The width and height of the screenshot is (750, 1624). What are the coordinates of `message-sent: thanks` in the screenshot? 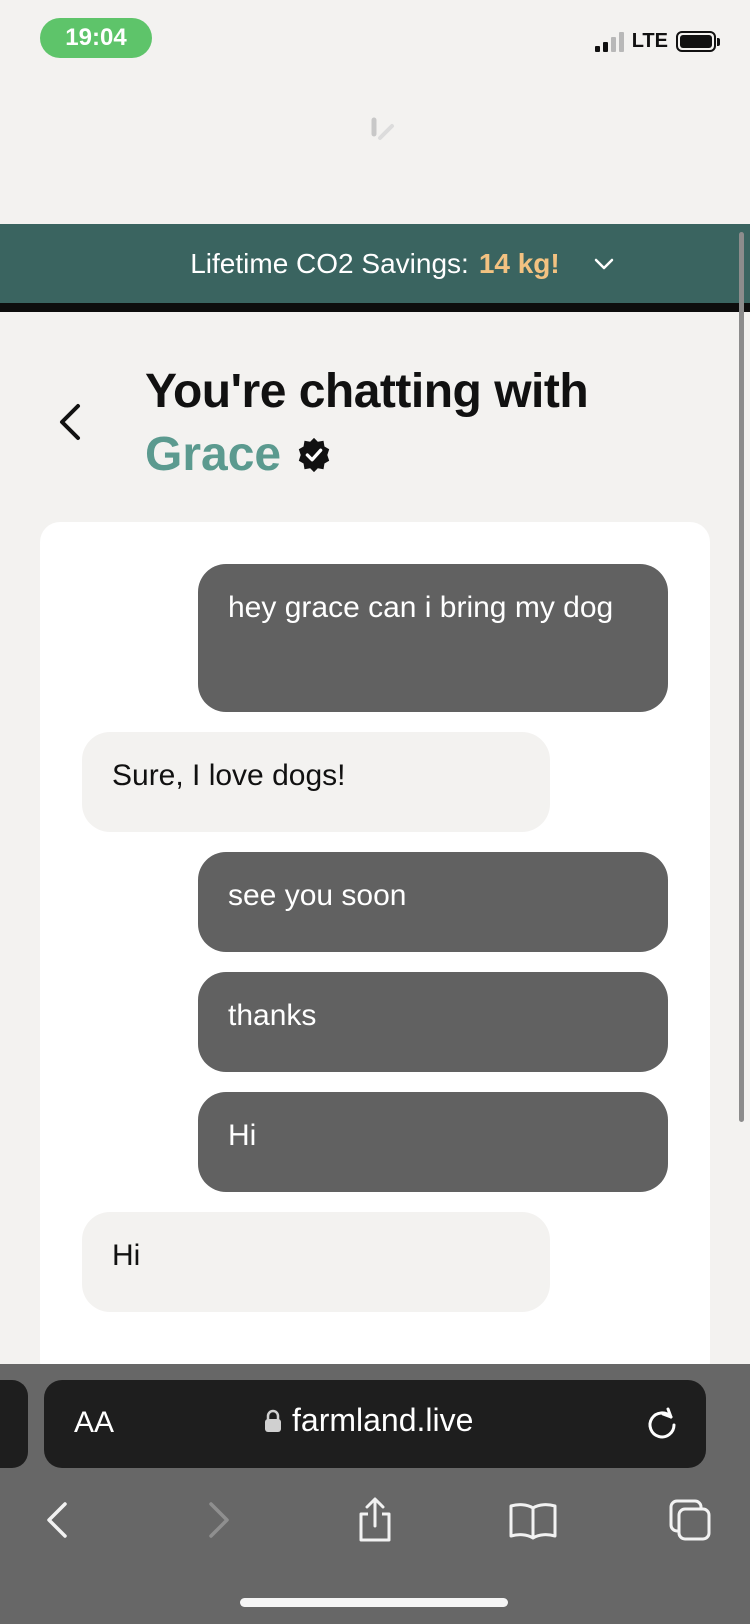 It's located at (433, 1022).